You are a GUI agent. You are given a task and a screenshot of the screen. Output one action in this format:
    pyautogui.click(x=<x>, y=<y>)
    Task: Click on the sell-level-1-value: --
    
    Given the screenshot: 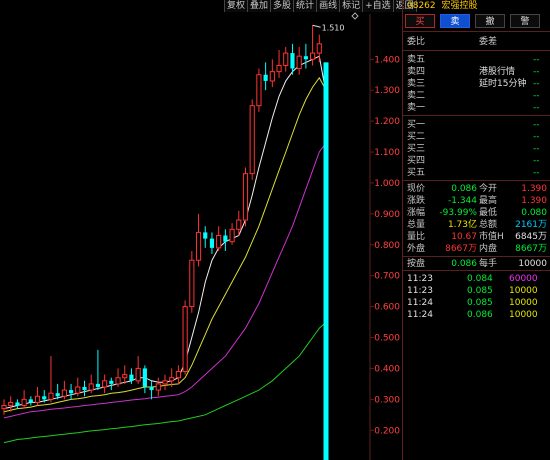 What is the action you would take?
    pyautogui.click(x=536, y=108)
    